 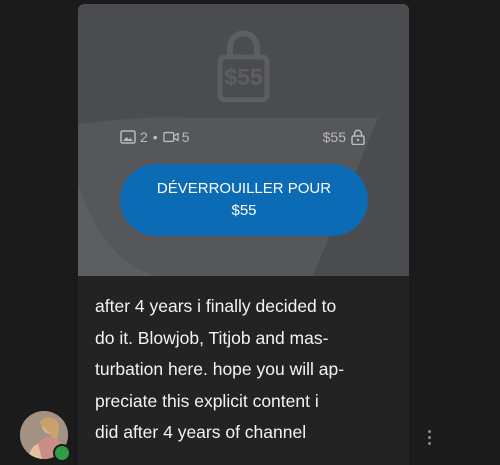 I want to click on video-icon, so click(x=170, y=137).